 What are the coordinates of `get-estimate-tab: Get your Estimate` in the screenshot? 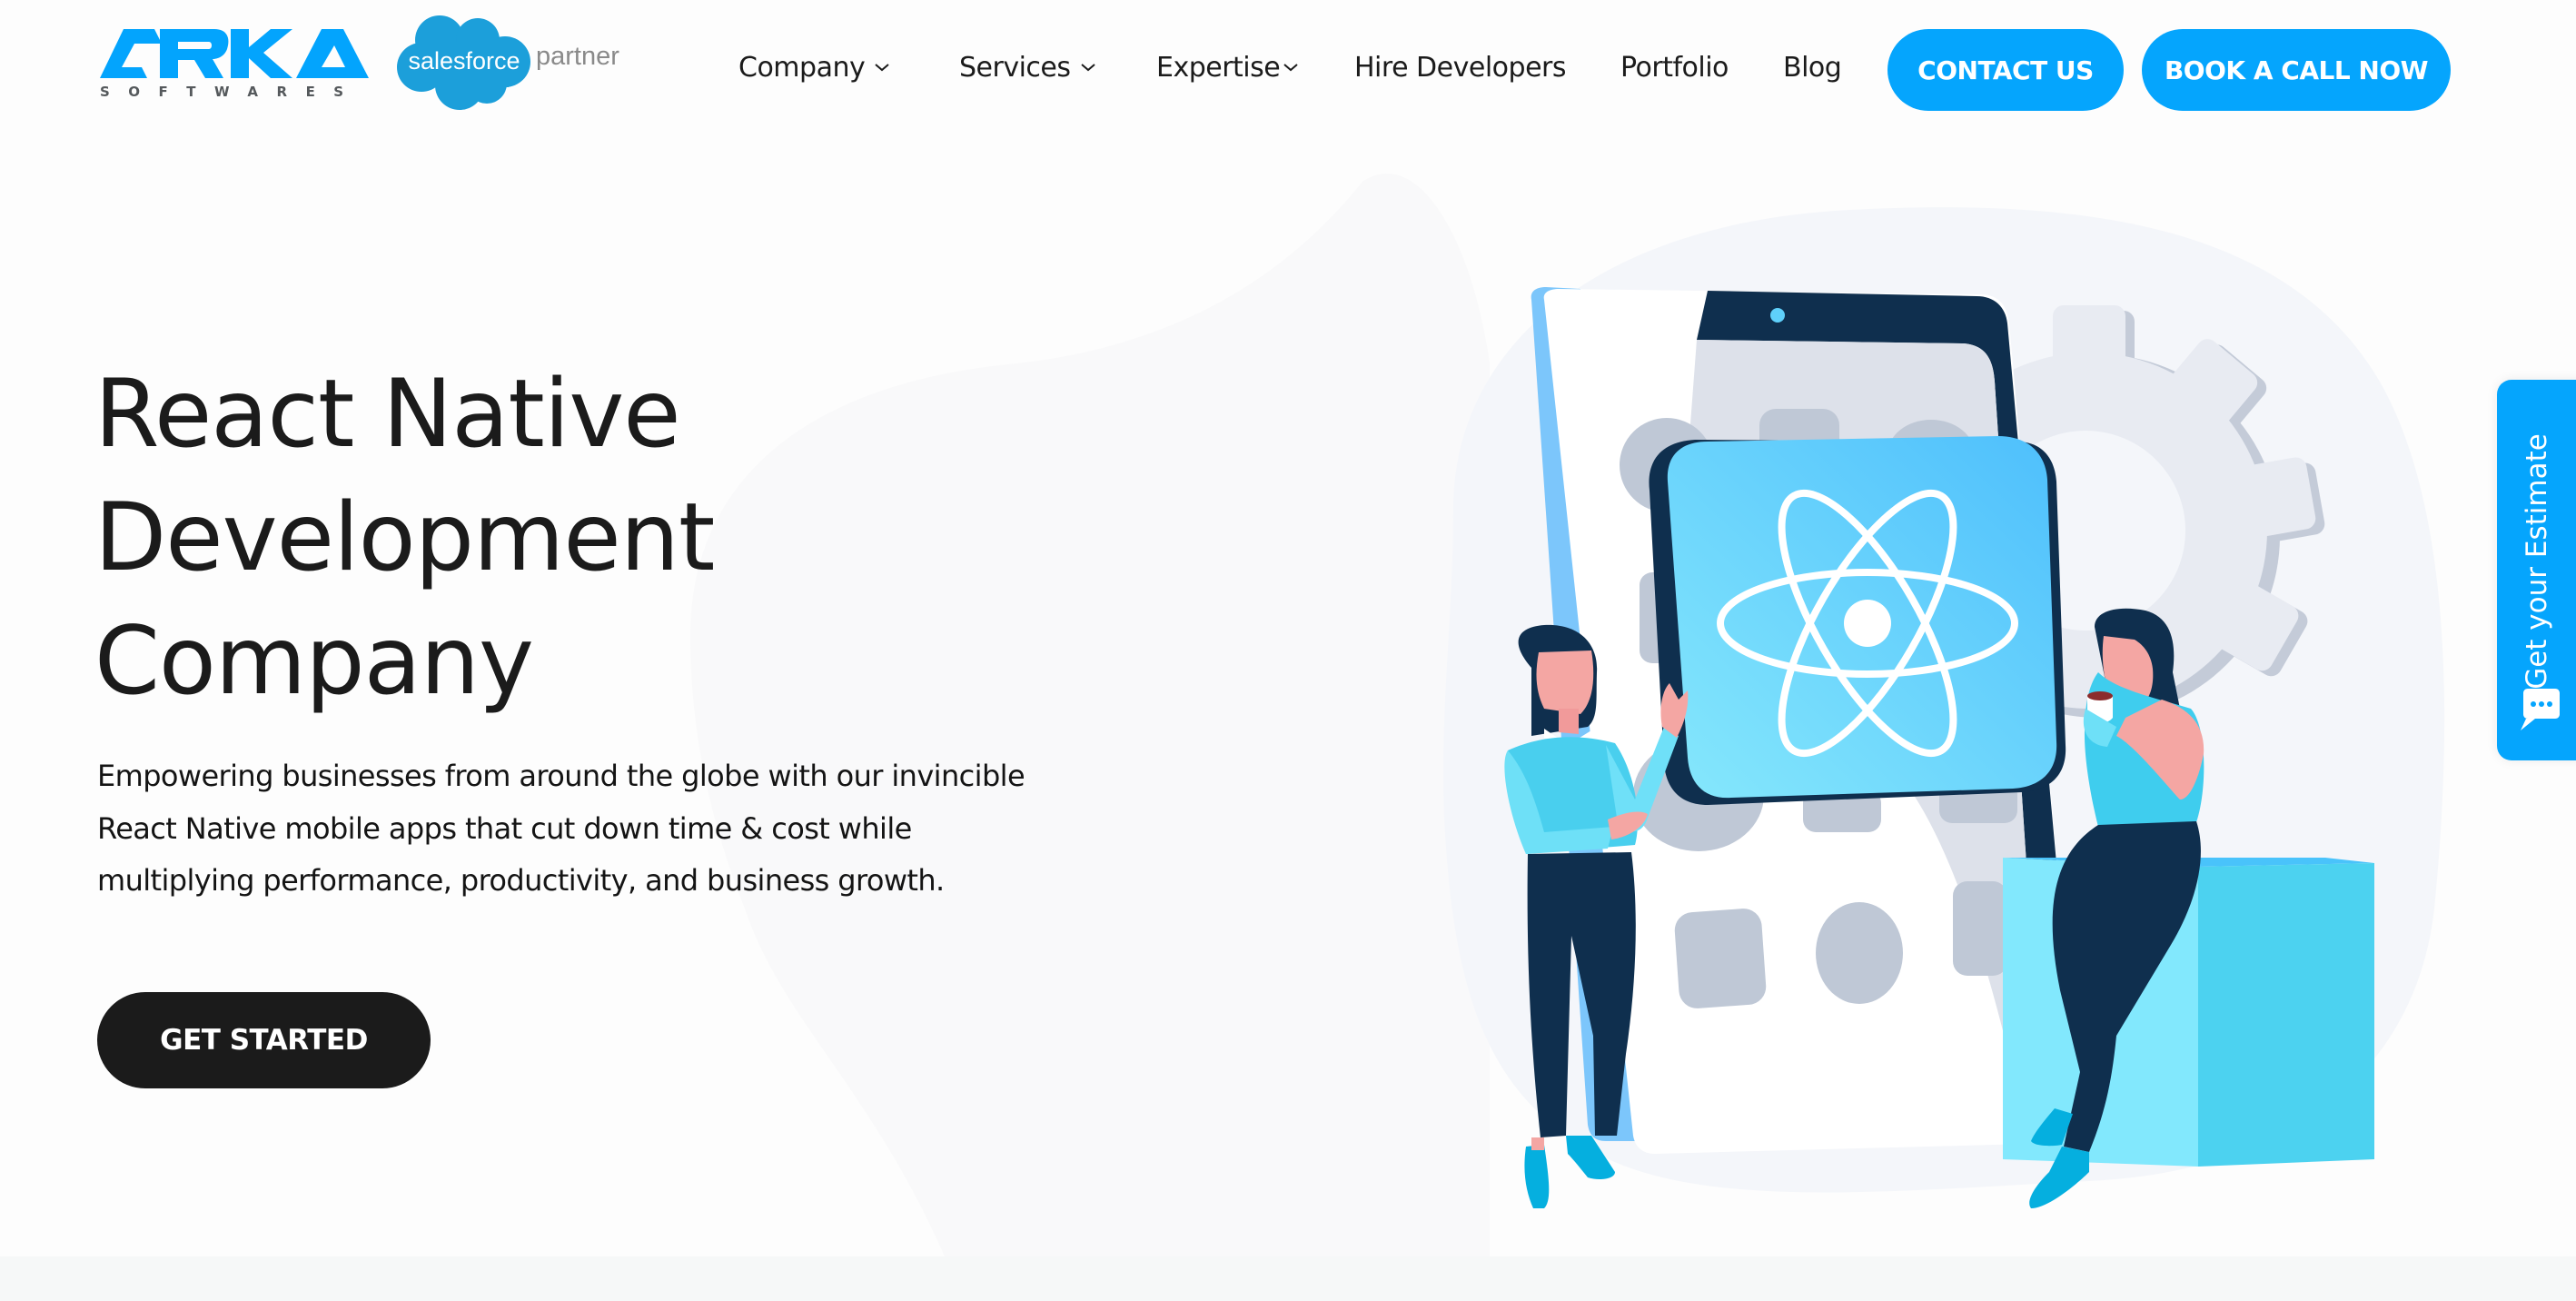 It's located at (2536, 570).